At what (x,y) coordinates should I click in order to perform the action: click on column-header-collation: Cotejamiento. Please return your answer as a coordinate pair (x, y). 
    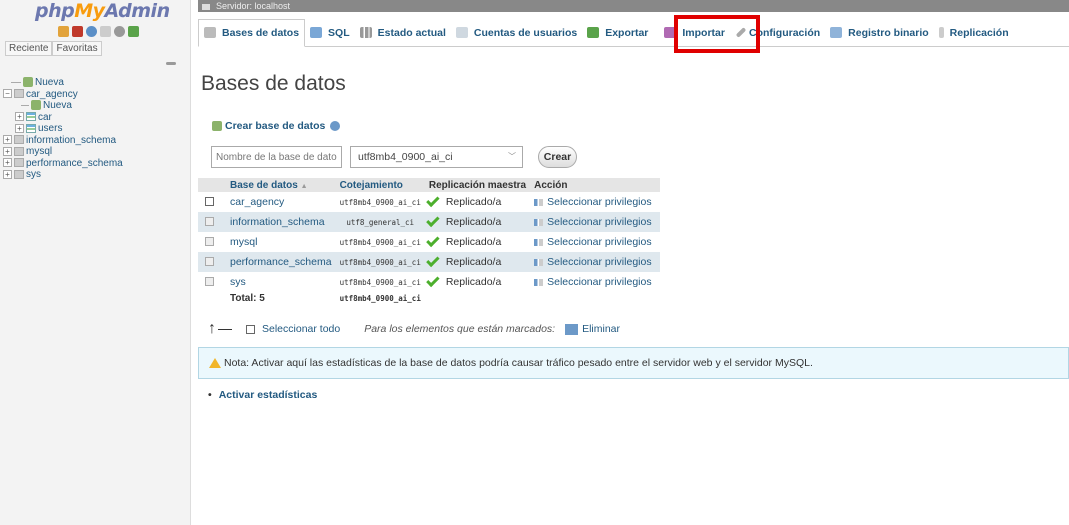
    Looking at the image, I should click on (380, 185).